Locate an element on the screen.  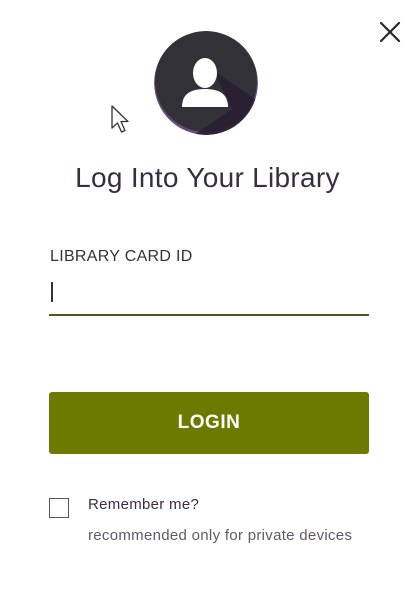
close-icon is located at coordinates (390, 32).